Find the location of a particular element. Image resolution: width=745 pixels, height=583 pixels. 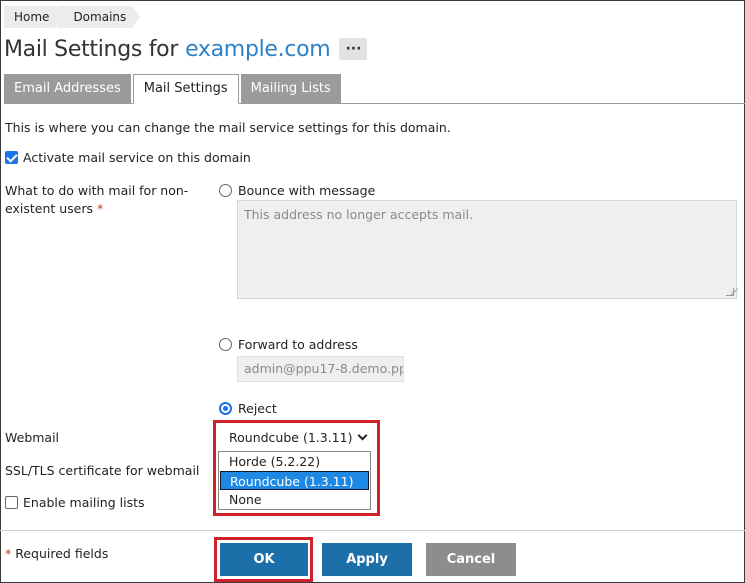

ssl-certificate-label: SSL/TLS certificate for webmail is located at coordinates (102, 470).